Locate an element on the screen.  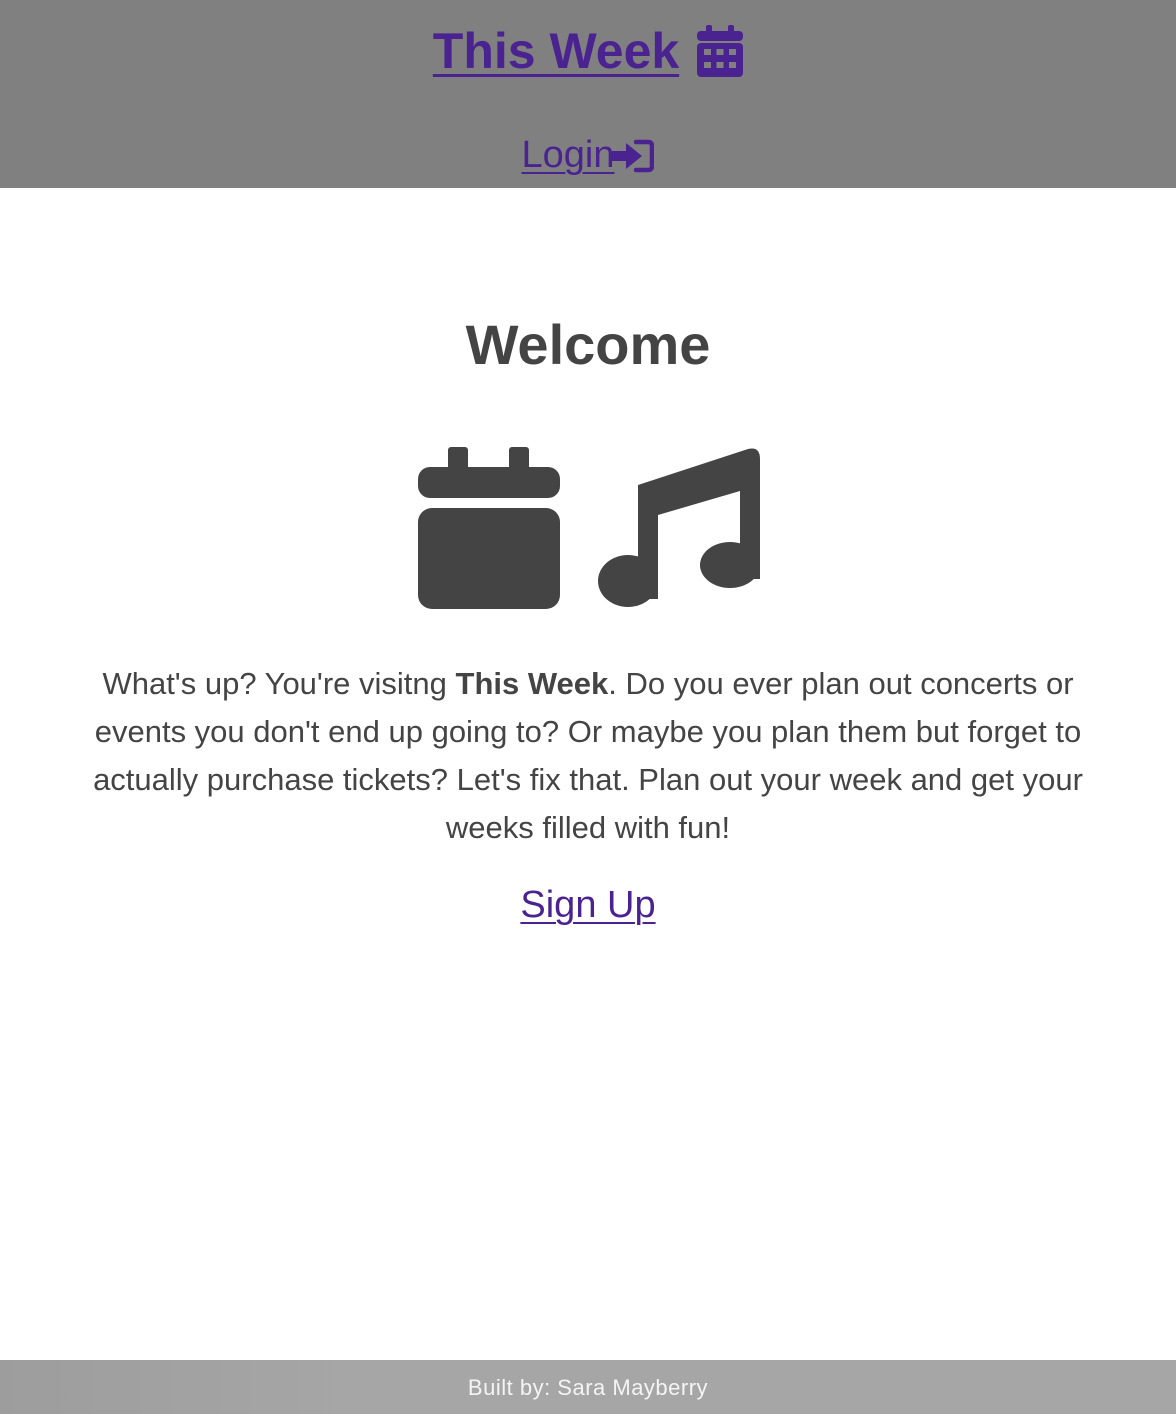
brand-link: This Week is located at coordinates (556, 51).